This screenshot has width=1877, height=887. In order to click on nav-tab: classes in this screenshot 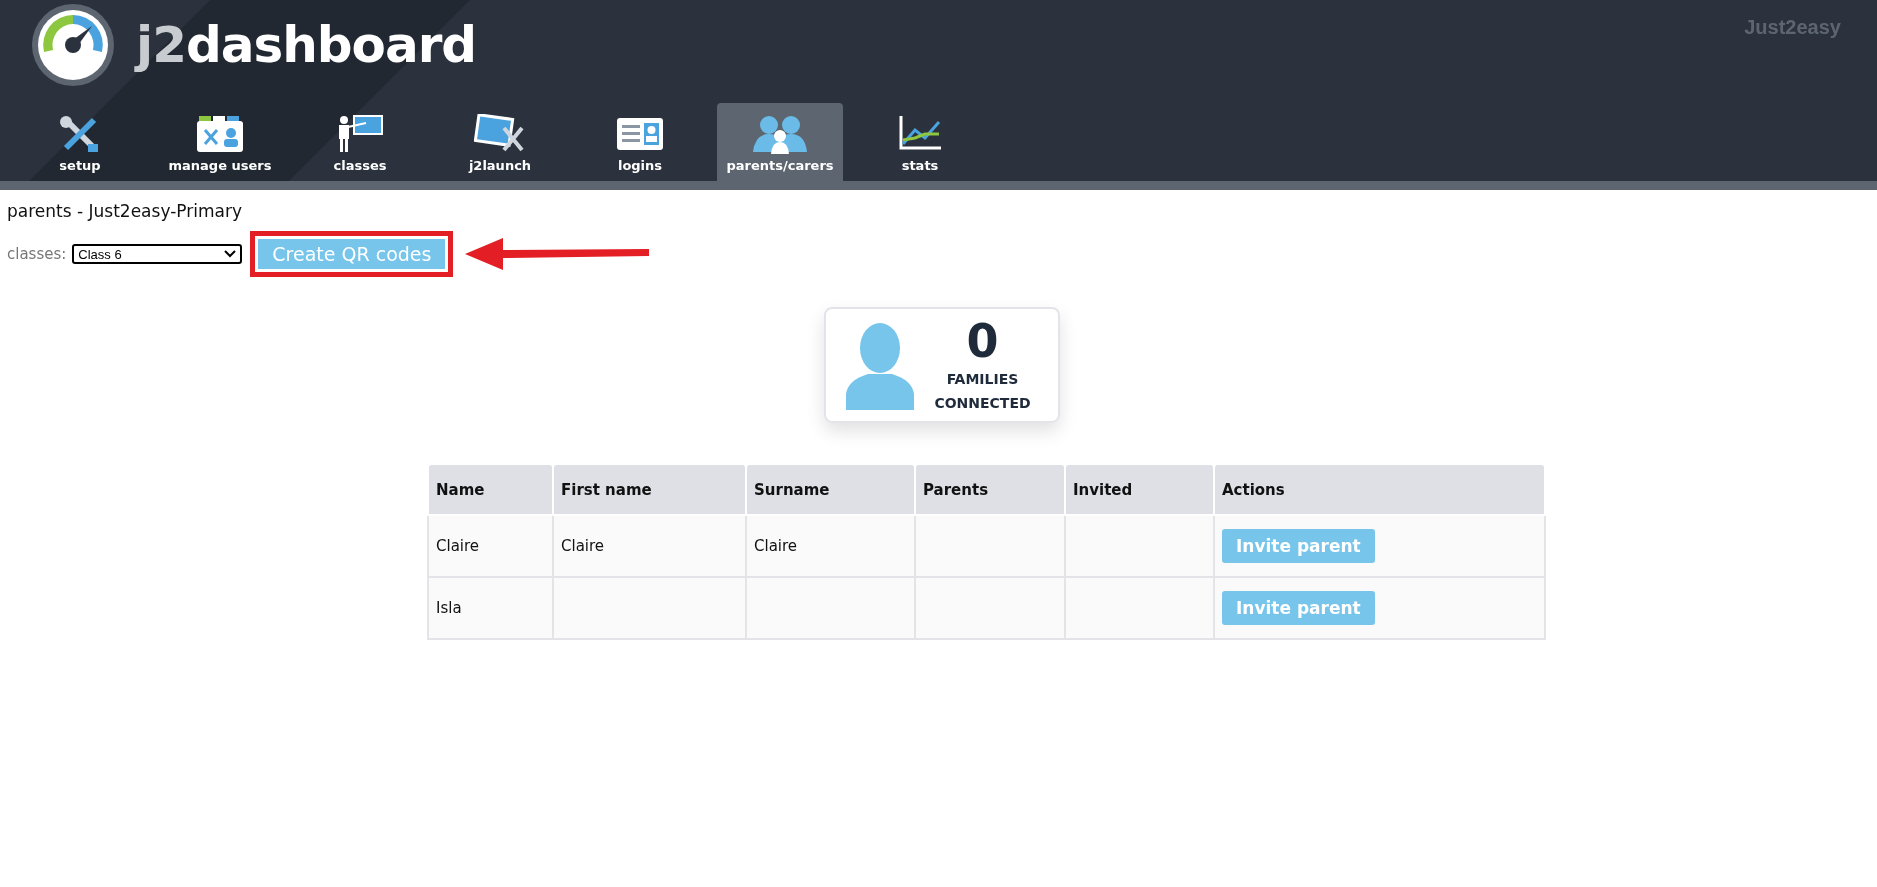, I will do `click(360, 142)`.